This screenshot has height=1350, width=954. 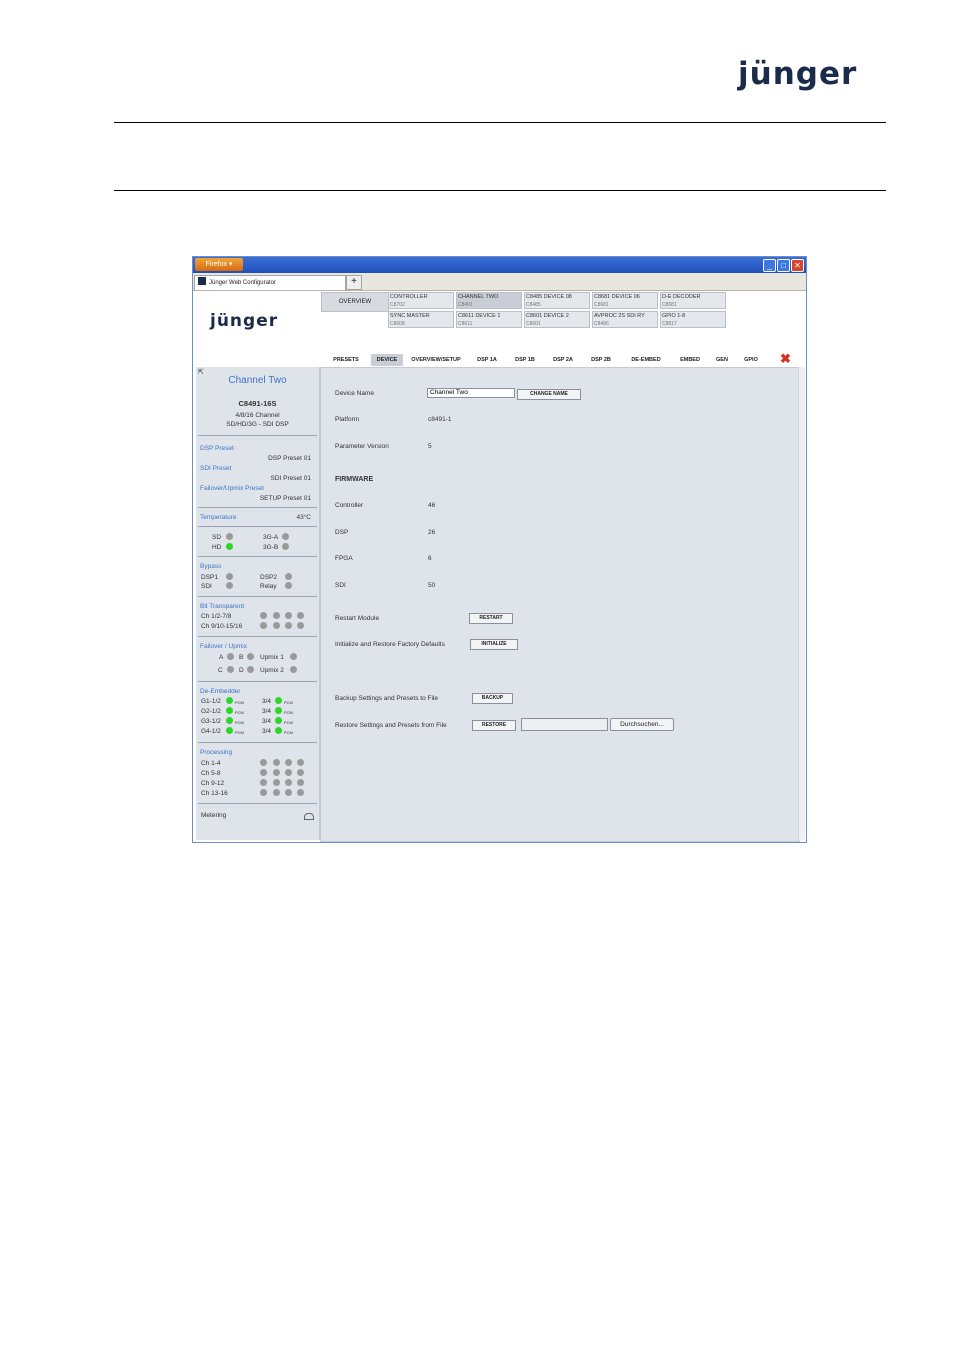 What do you see at coordinates (217, 537) in the screenshot?
I see `sd-label: SD` at bounding box center [217, 537].